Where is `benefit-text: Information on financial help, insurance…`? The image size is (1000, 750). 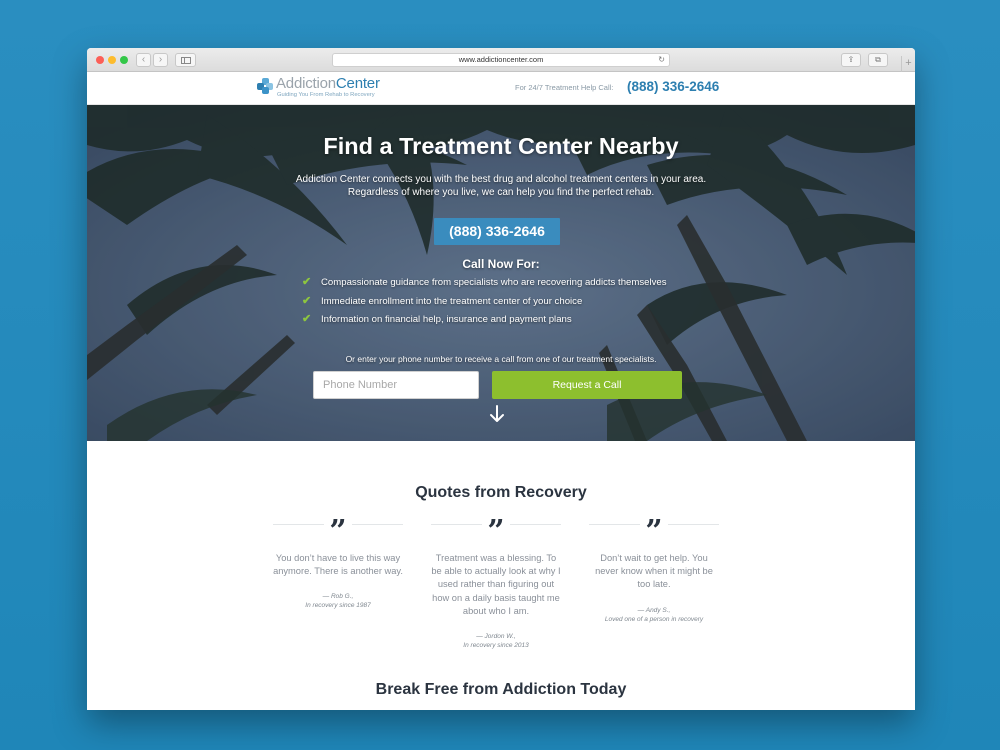
benefit-text: Information on financial help, insurance… is located at coordinates (446, 319).